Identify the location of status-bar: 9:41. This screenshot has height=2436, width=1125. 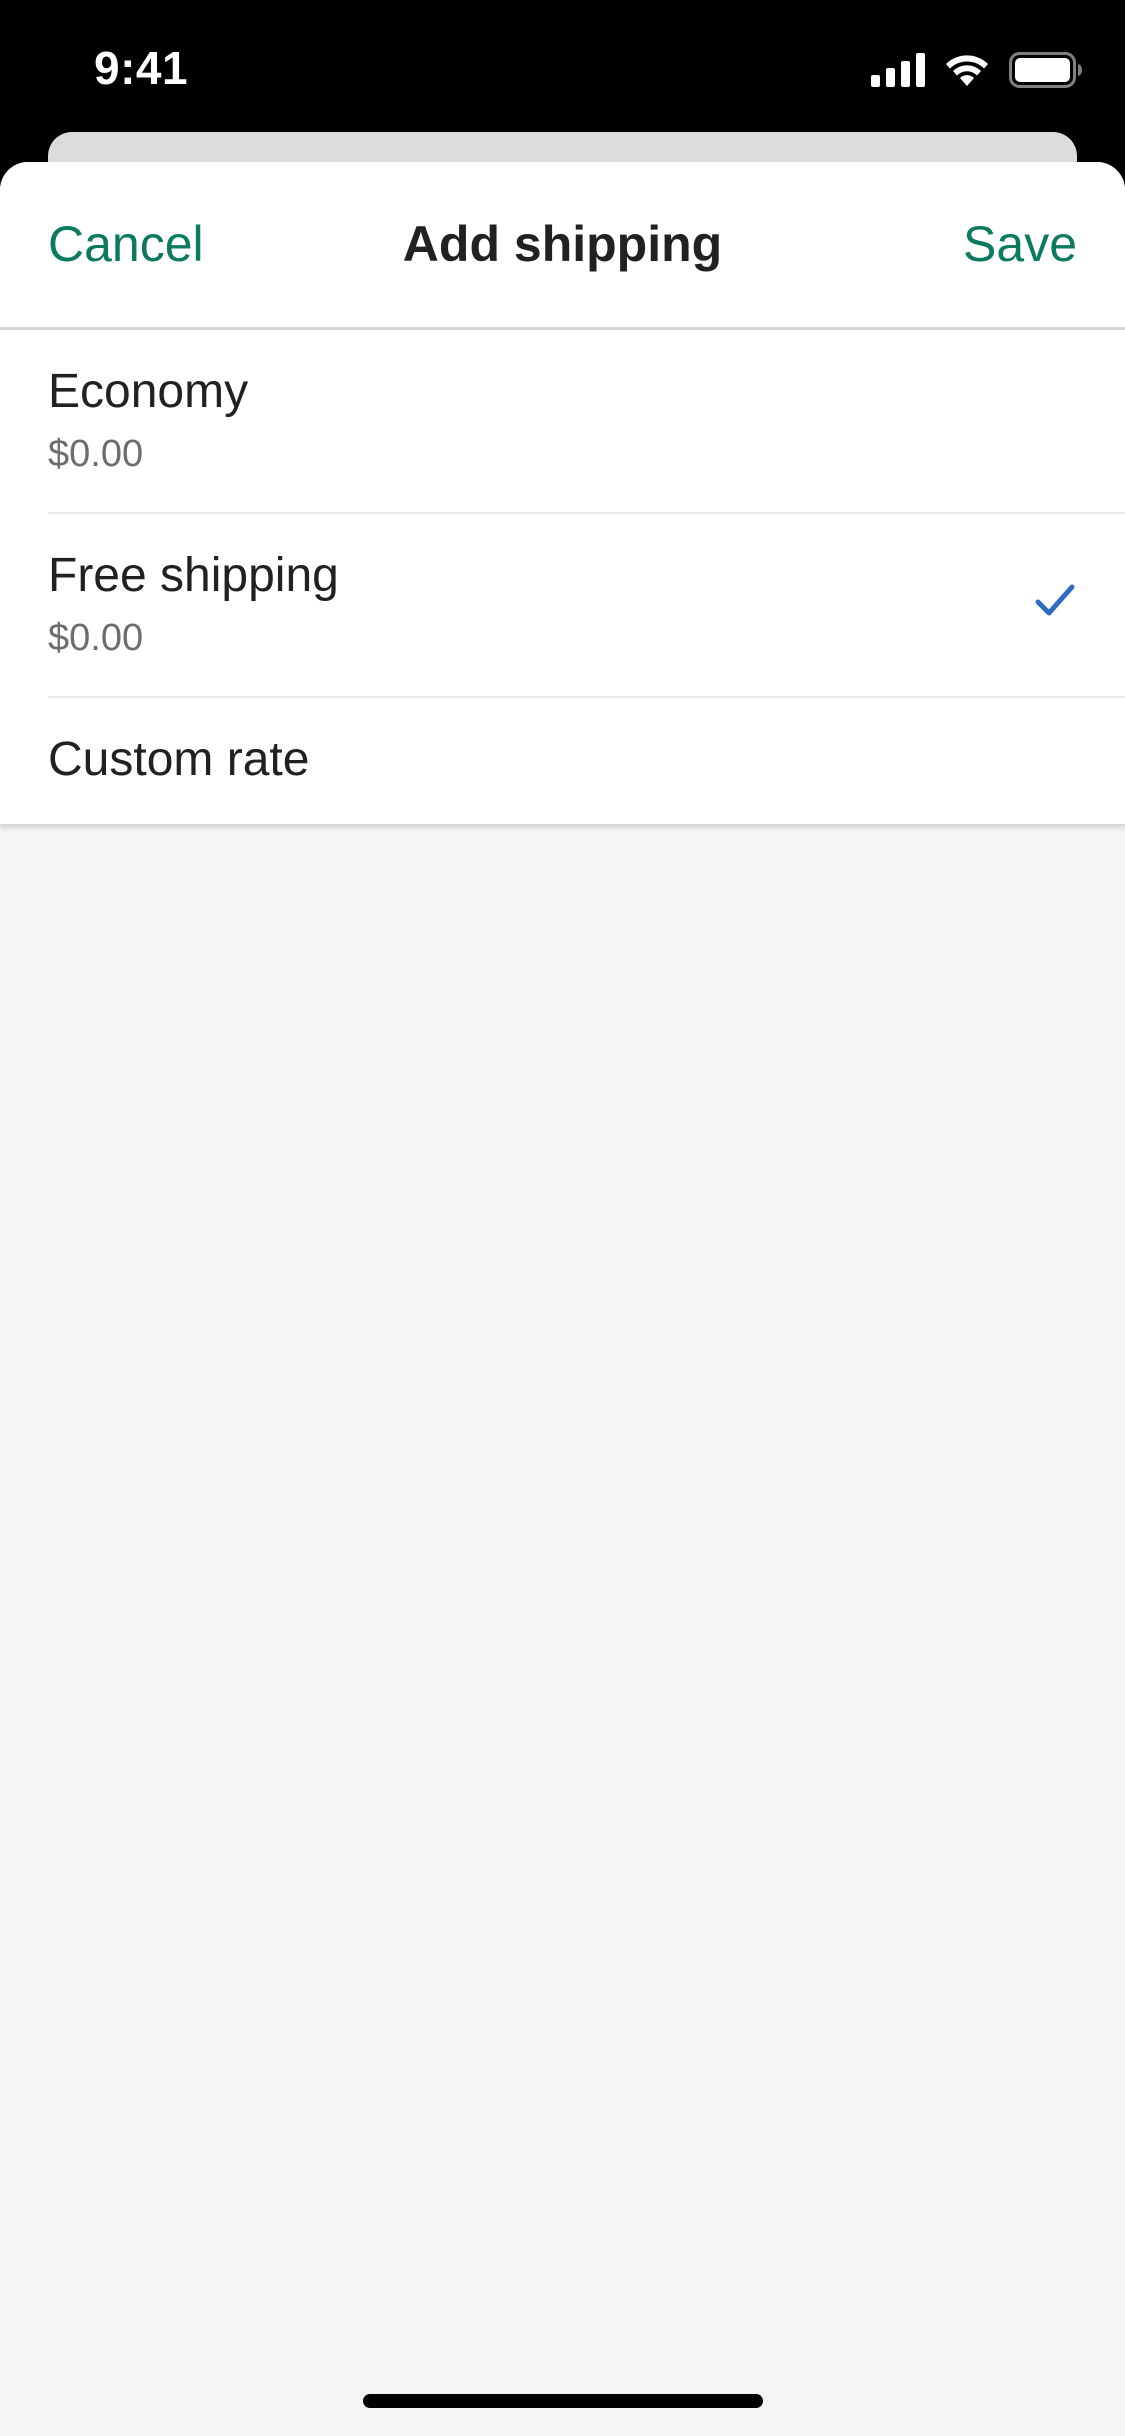
(562, 65).